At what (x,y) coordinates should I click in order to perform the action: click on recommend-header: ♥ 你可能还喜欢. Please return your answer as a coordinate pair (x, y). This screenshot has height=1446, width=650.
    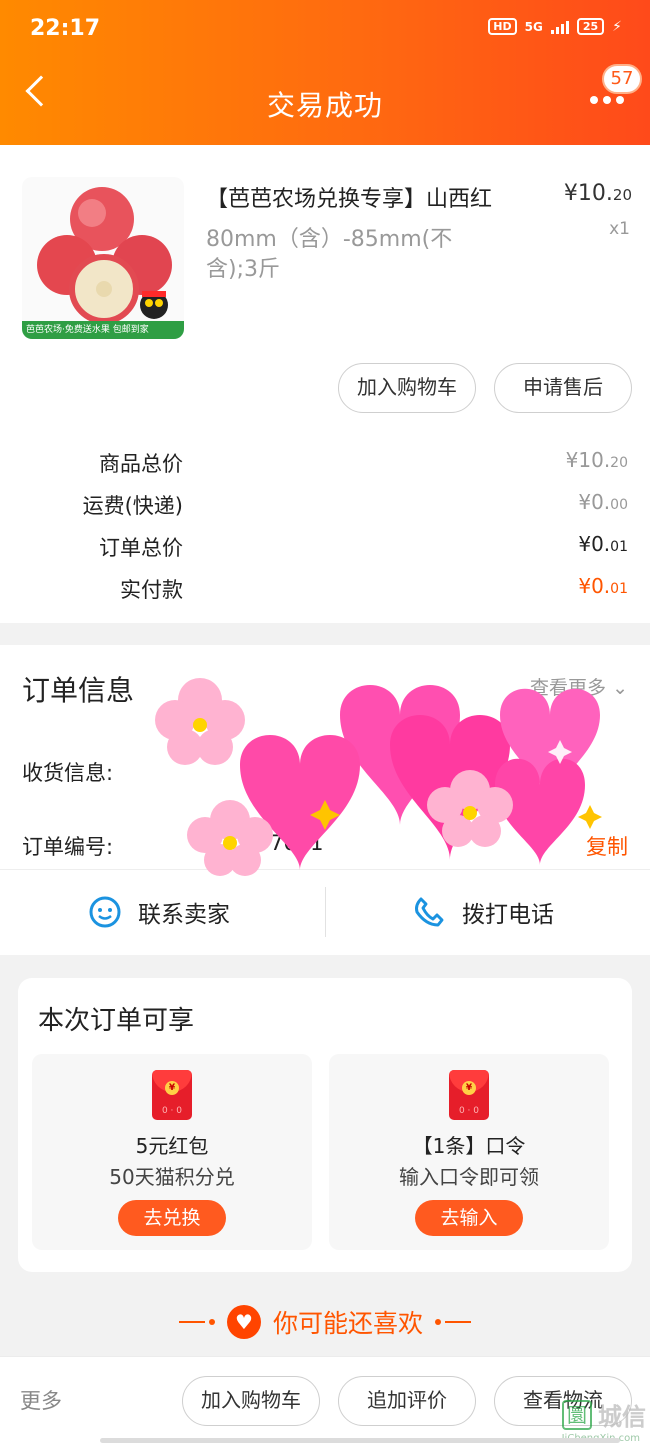
    Looking at the image, I should click on (325, 1322).